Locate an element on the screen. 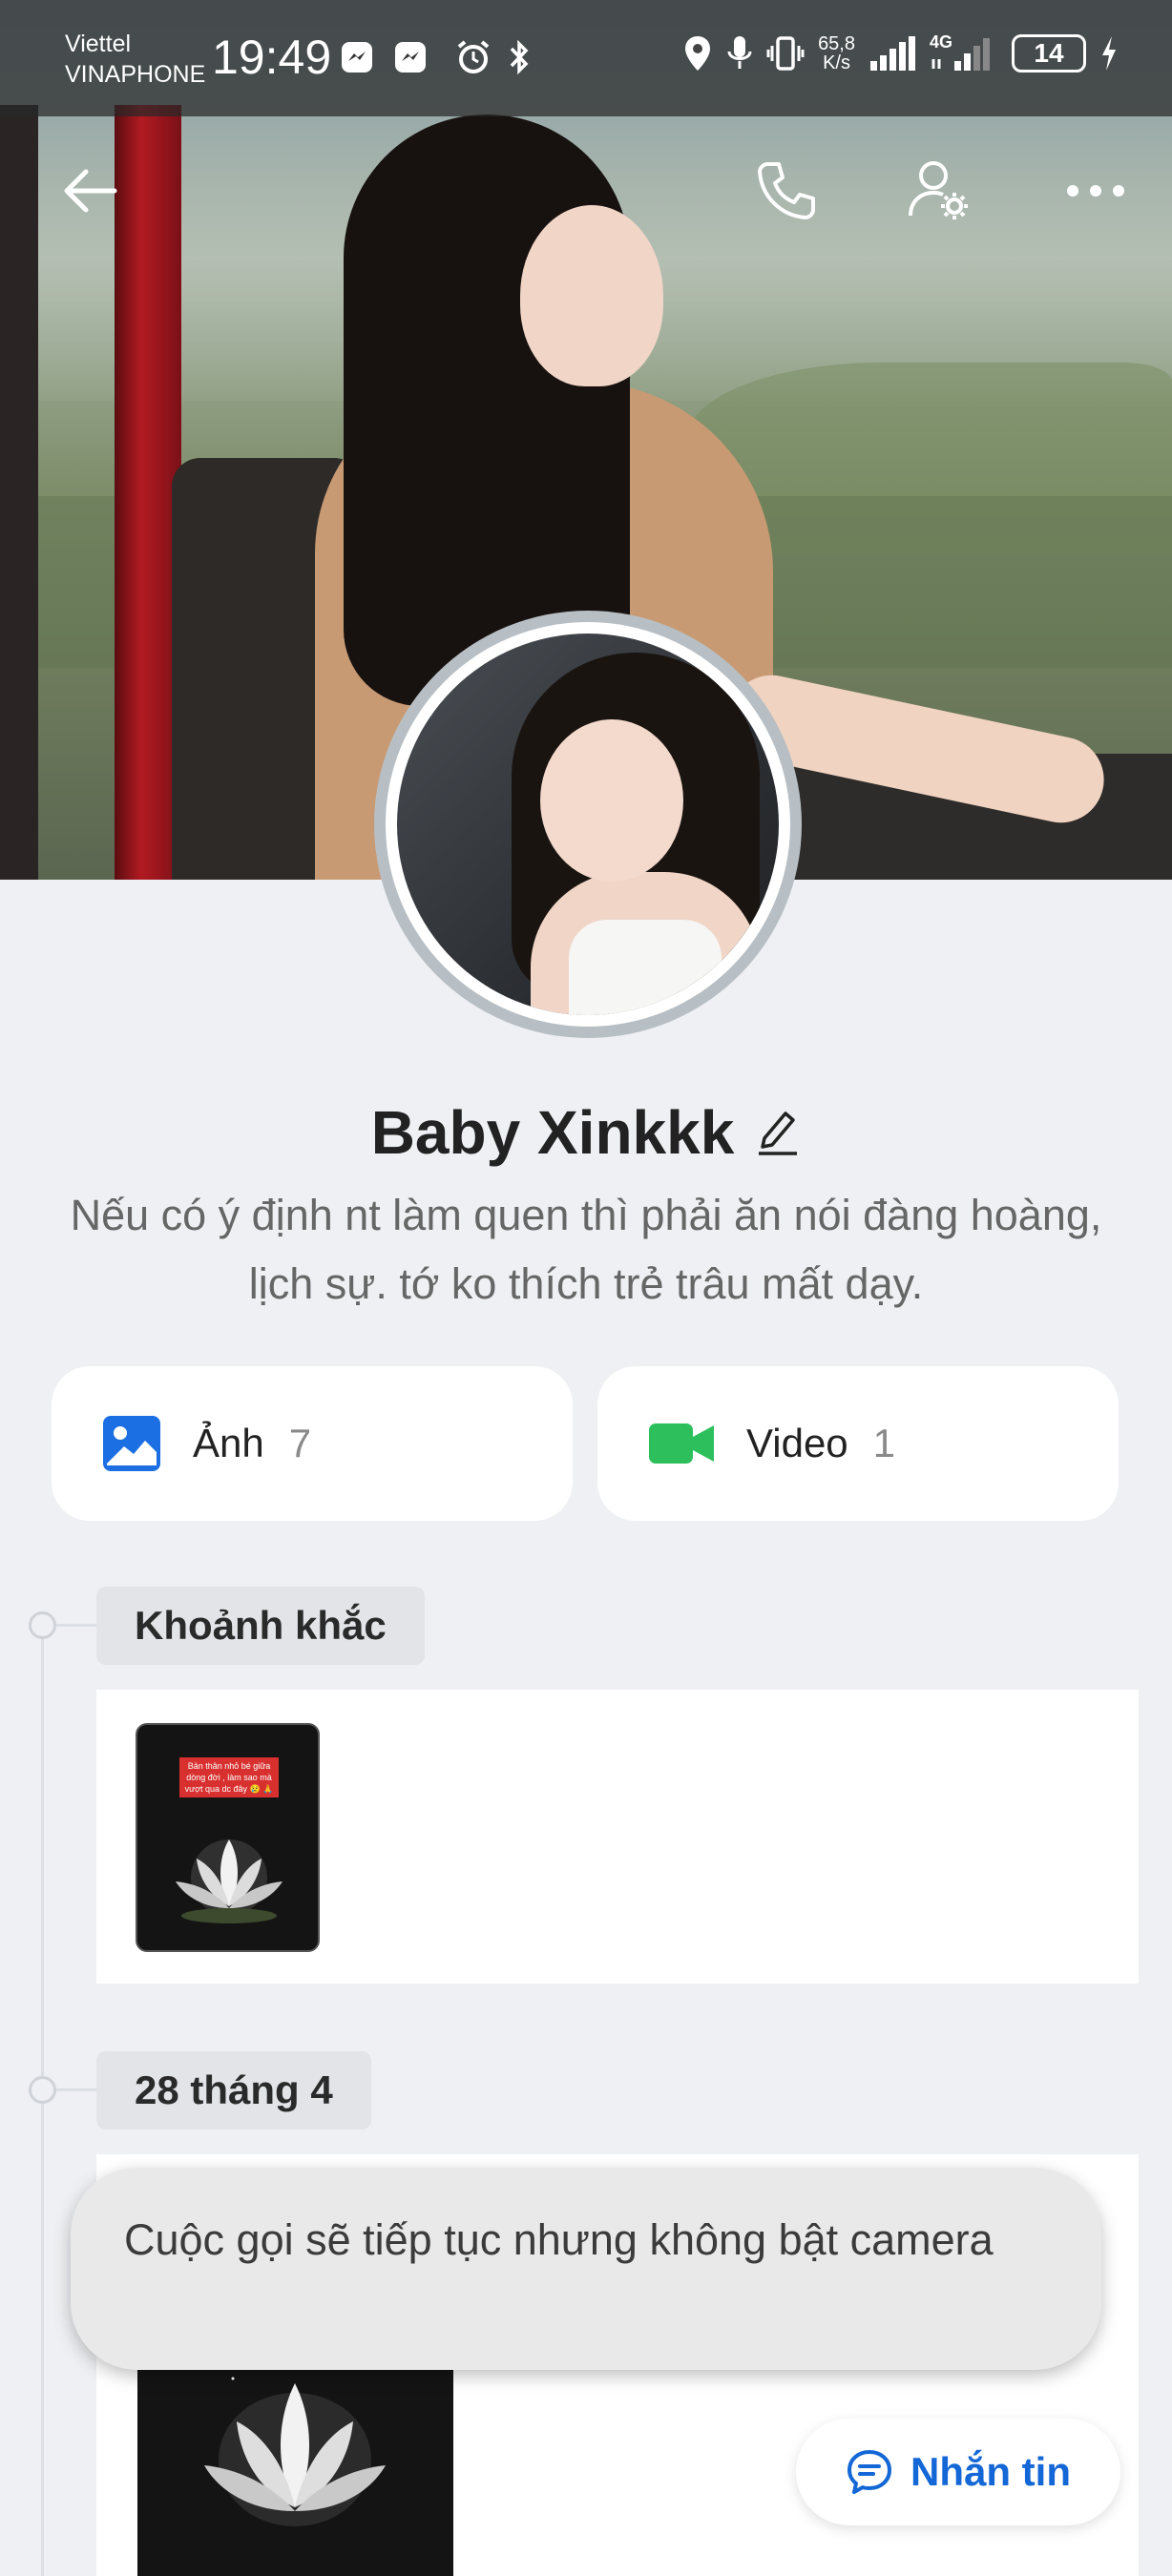  microphone-icon is located at coordinates (739, 52).